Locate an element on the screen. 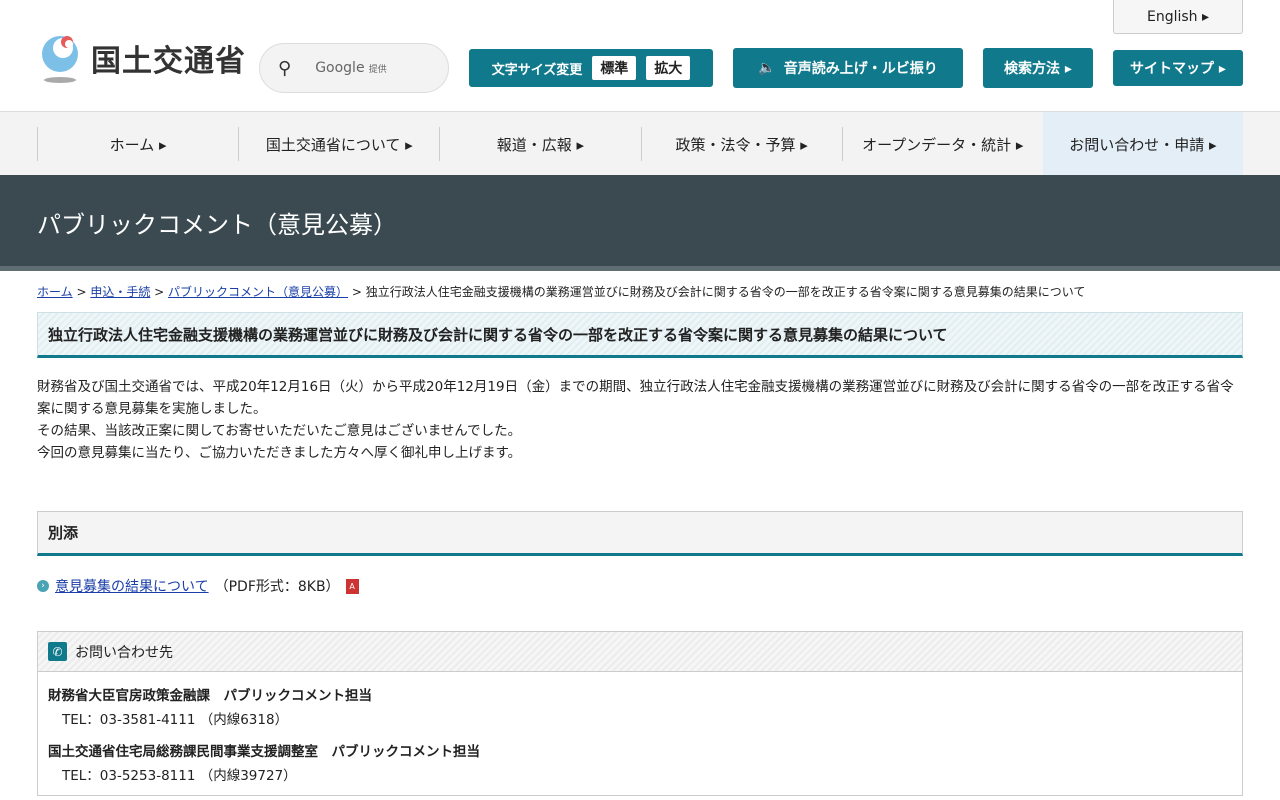 This screenshot has height=800, width=1280. nav-policy: 政策・法令・予算 ▸ is located at coordinates (741, 144).